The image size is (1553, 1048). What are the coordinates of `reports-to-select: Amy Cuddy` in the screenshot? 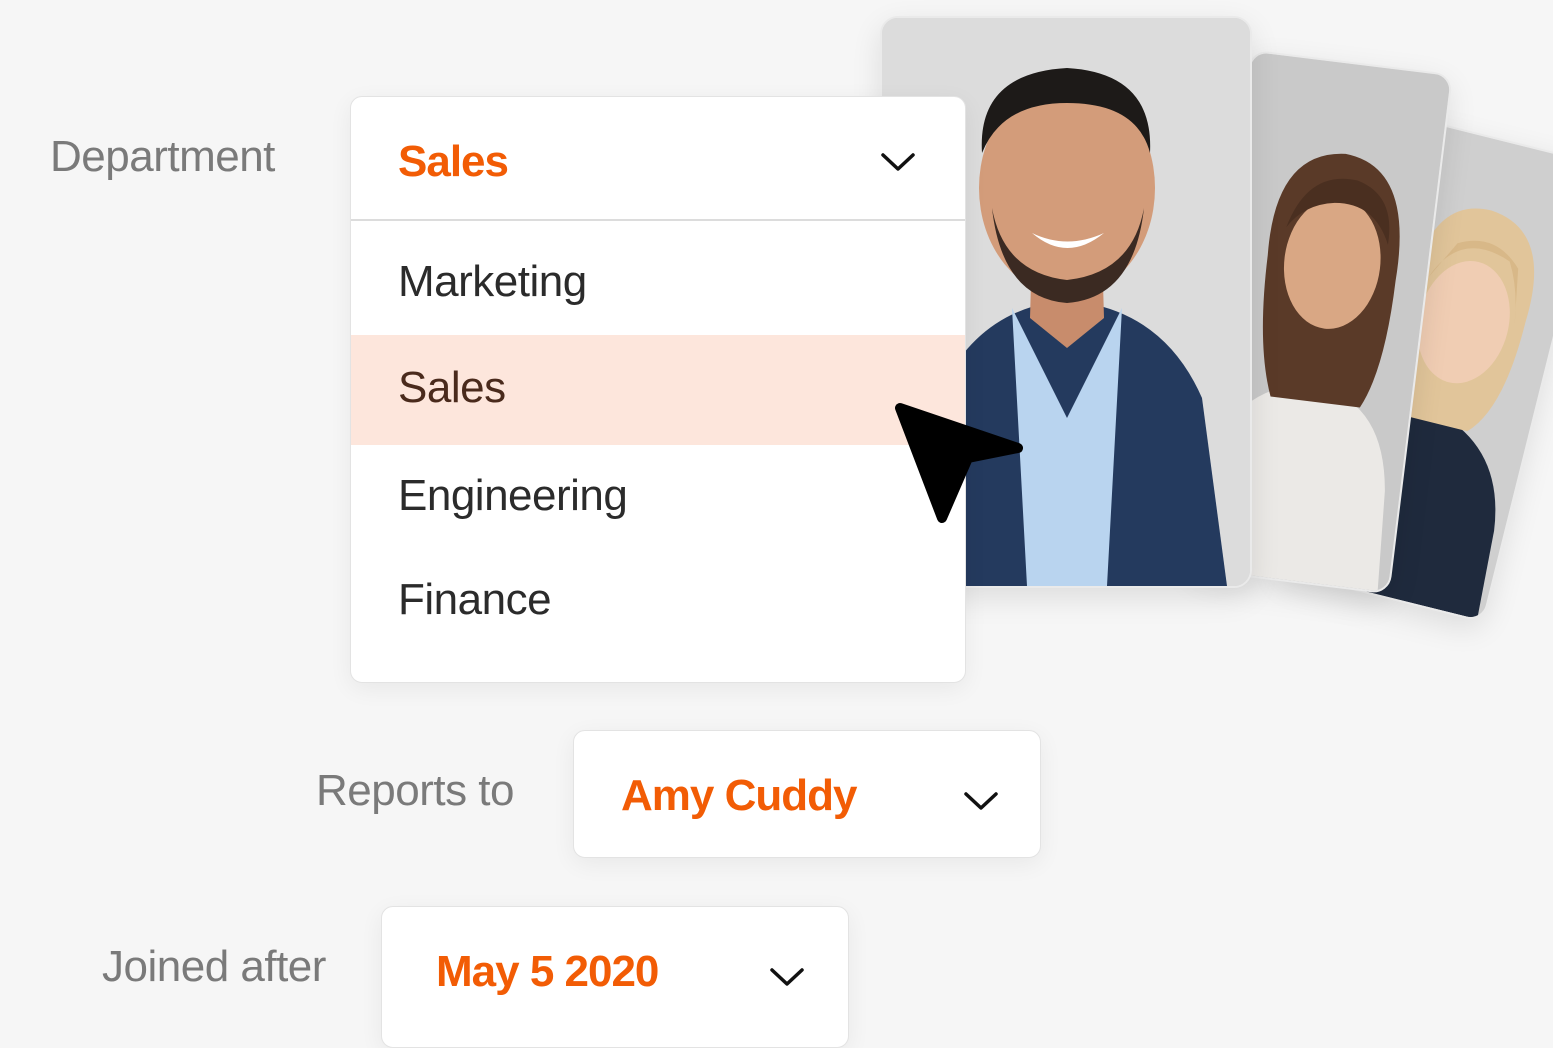 It's located at (807, 794).